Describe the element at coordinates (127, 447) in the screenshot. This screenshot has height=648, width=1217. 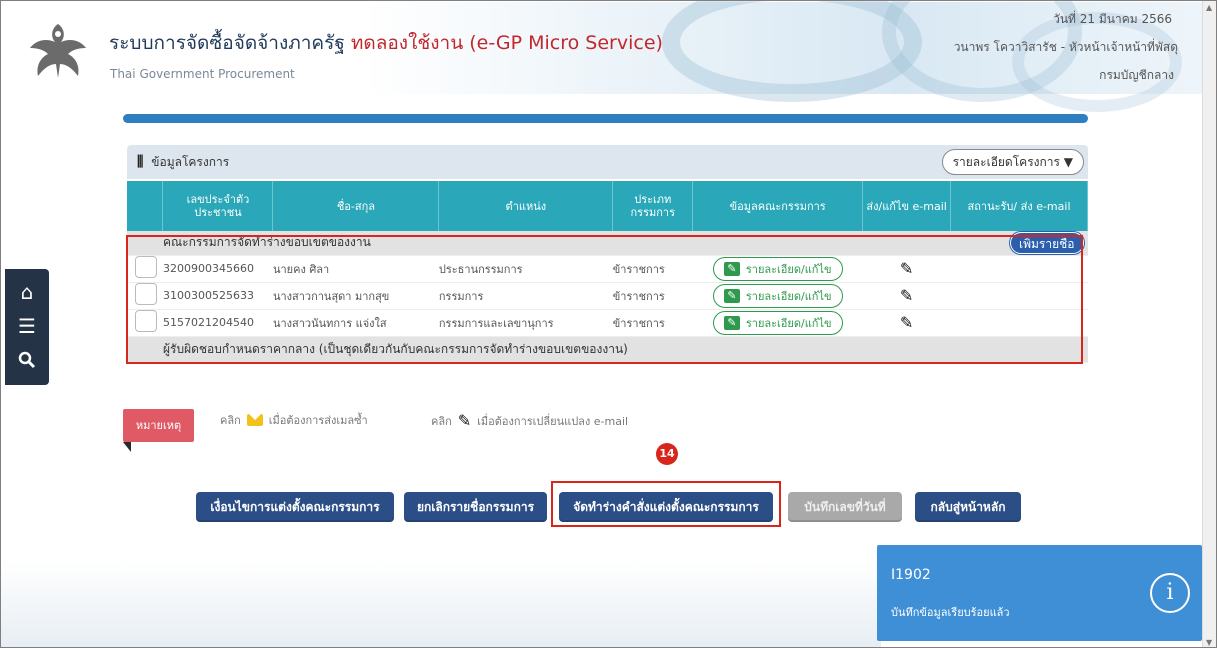
I see `note-tag-fold` at that location.